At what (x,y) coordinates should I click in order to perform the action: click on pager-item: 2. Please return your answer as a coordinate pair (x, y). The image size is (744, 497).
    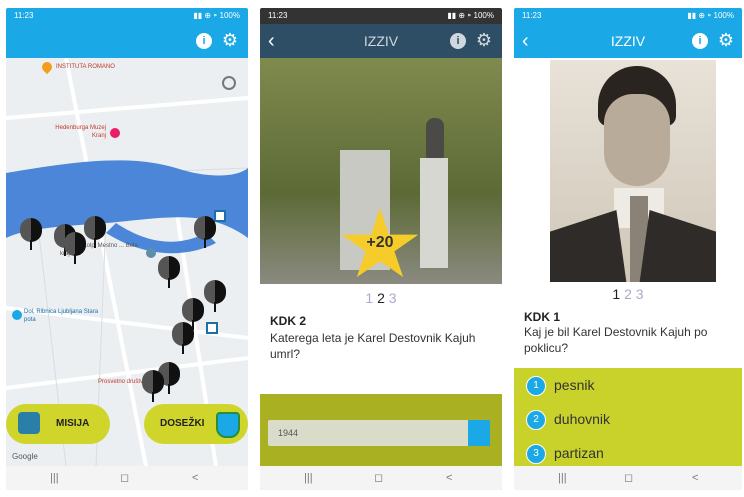
    Looking at the image, I should click on (628, 294).